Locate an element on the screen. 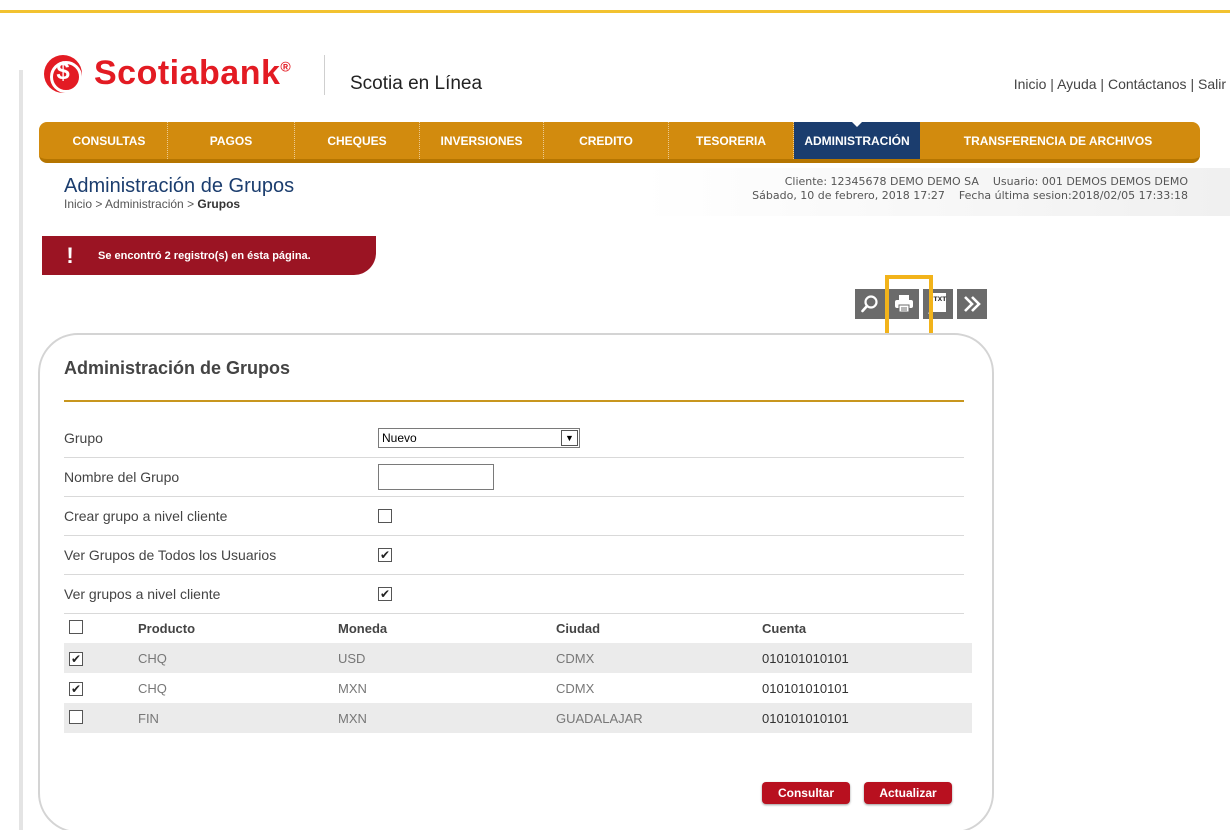  panel-title: Administración de Grupos is located at coordinates (177, 368).